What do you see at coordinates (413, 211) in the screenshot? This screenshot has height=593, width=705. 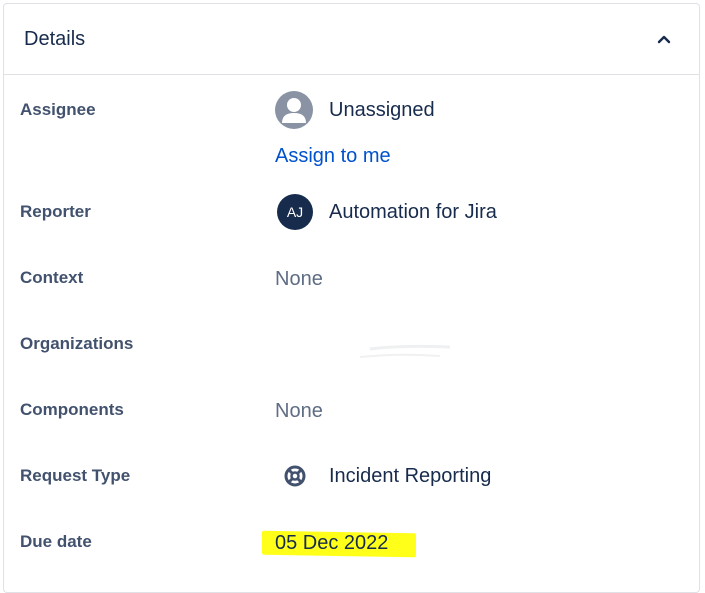 I see `reporter-name: Automation for Jira` at bounding box center [413, 211].